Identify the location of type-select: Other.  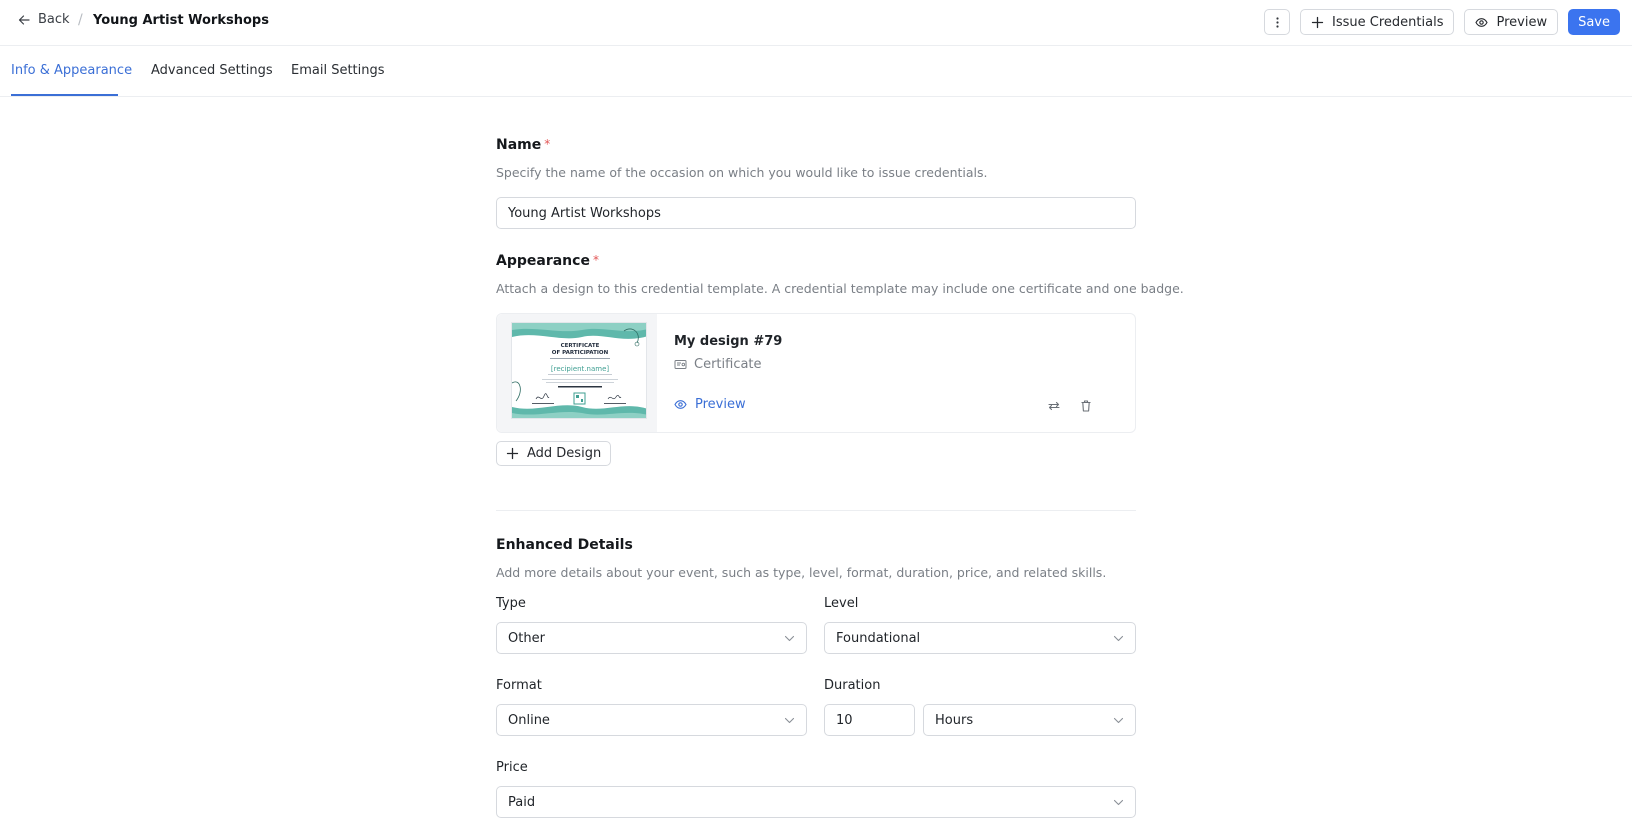
(651, 638).